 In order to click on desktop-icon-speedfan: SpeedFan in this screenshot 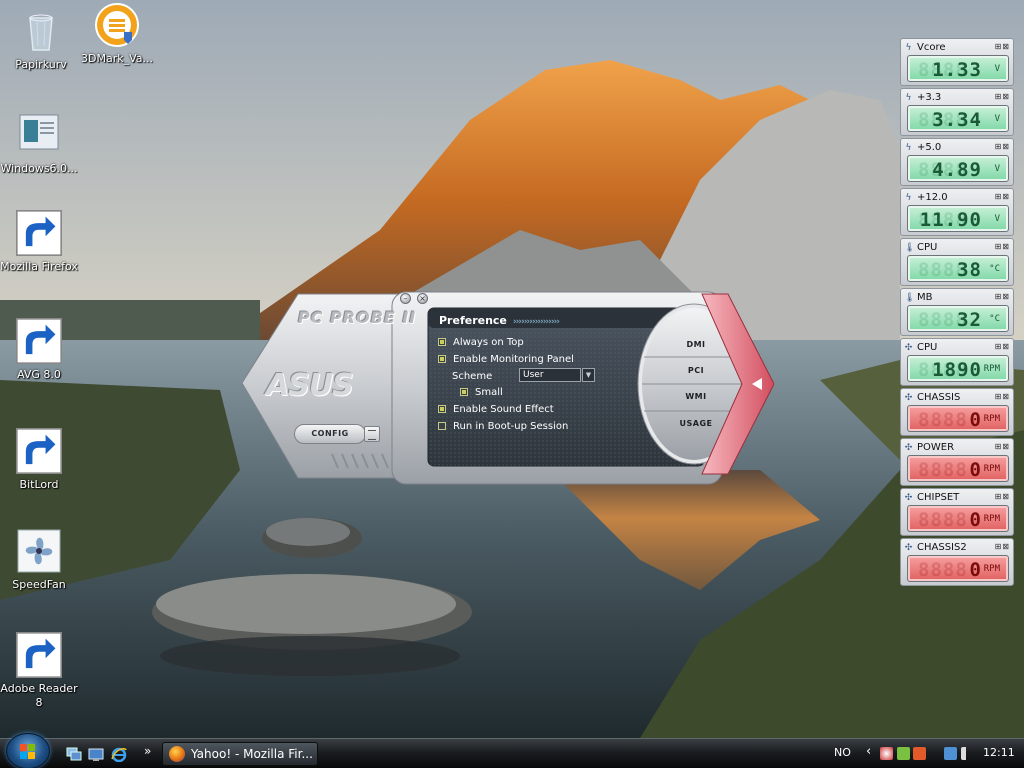, I will do `click(40, 560)`.